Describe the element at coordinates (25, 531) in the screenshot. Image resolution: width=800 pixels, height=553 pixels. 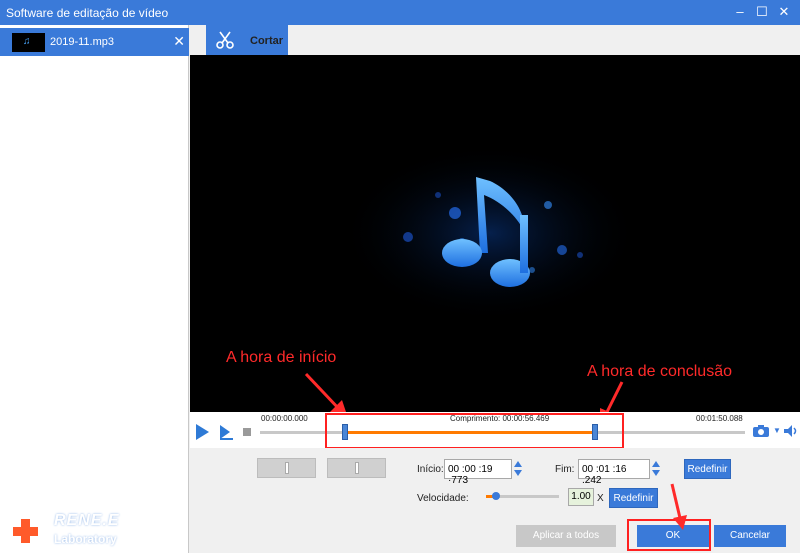
I see `medical-cross-icon` at that location.